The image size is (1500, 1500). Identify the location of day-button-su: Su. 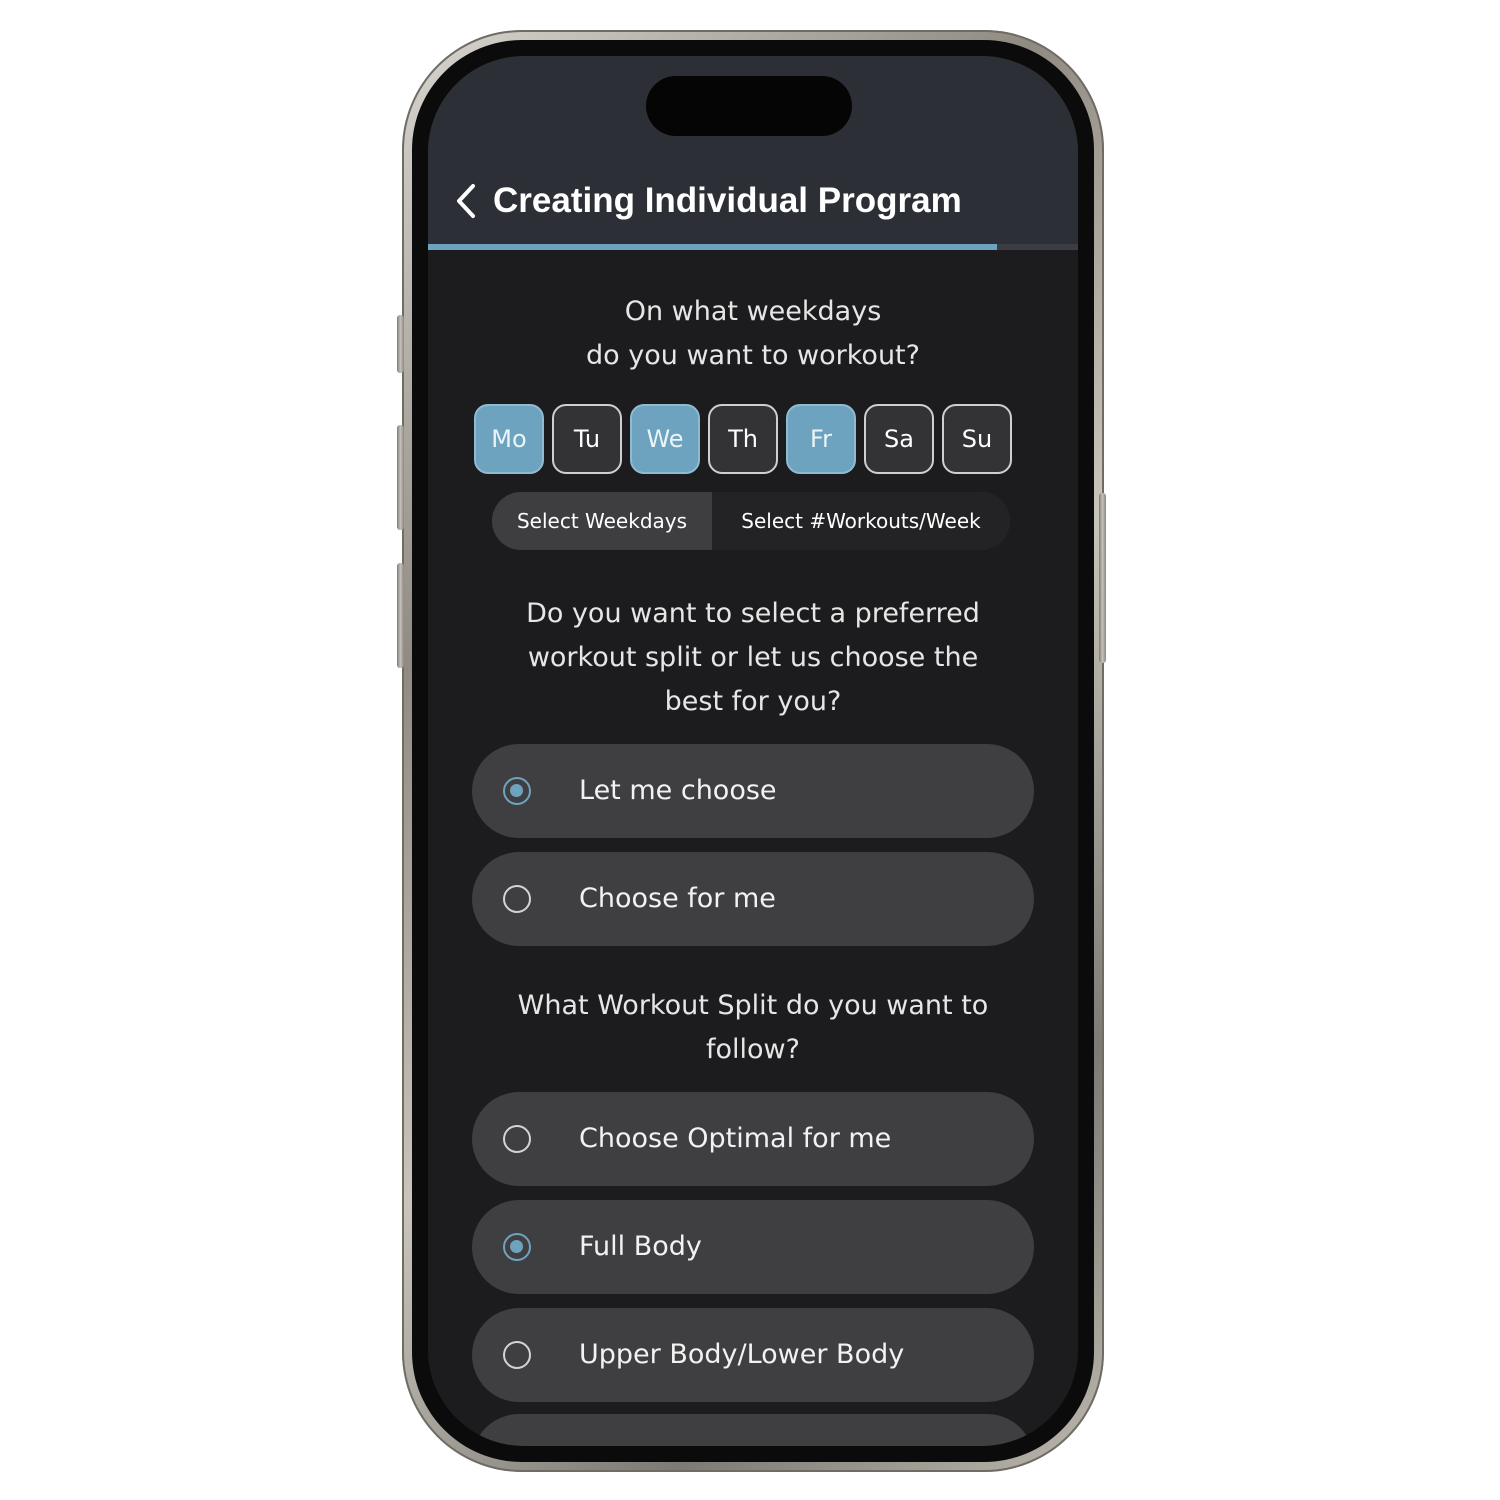
(977, 439).